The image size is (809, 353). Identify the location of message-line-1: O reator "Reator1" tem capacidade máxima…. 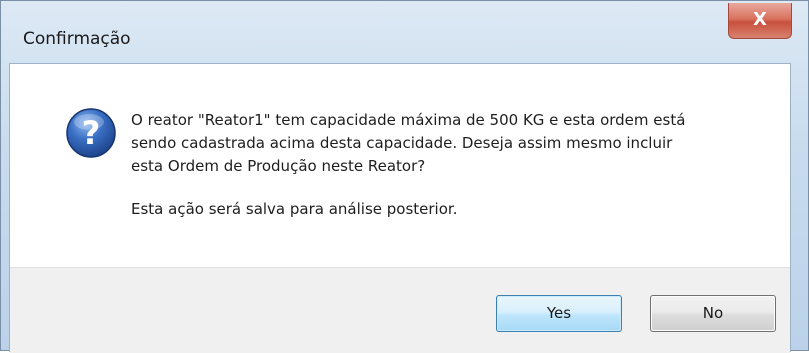
(408, 120).